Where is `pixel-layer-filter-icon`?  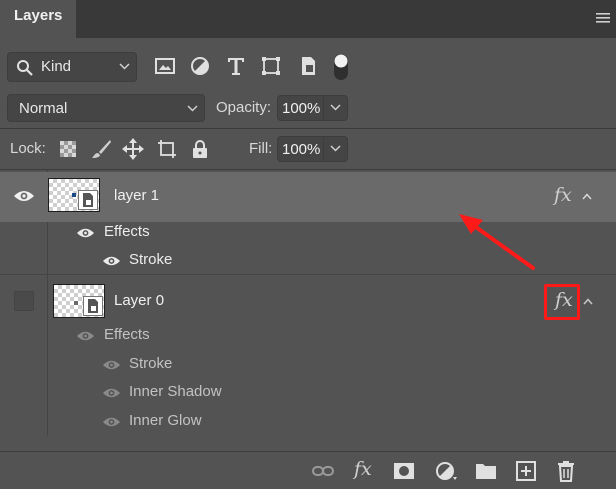
pixel-layer-filter-icon is located at coordinates (165, 66).